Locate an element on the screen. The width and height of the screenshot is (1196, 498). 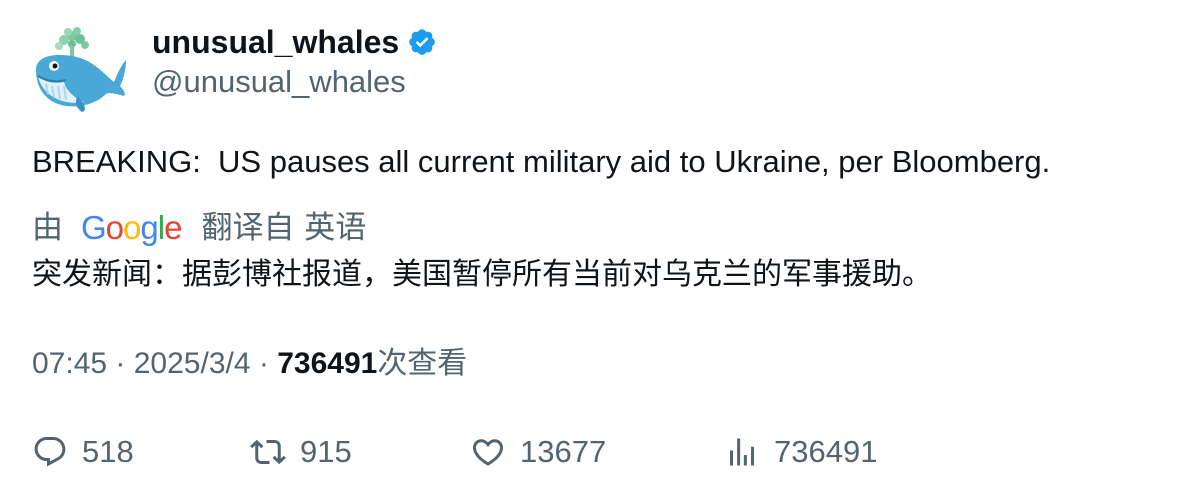
tweet-meta: 07:45 · 2025/3/4 · 736491次查看 is located at coordinates (249, 364).